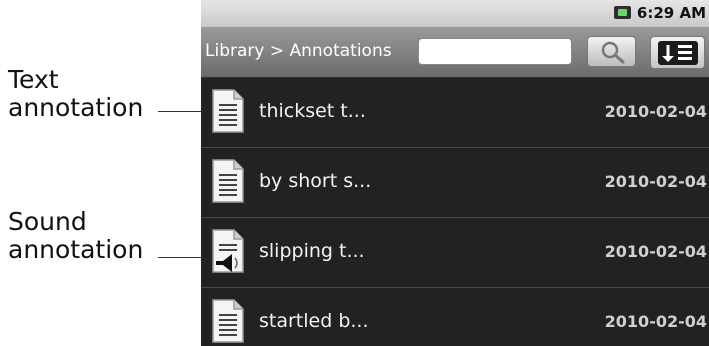  Describe the element at coordinates (671, 13) in the screenshot. I see `status-time: 6:29 AM` at that location.